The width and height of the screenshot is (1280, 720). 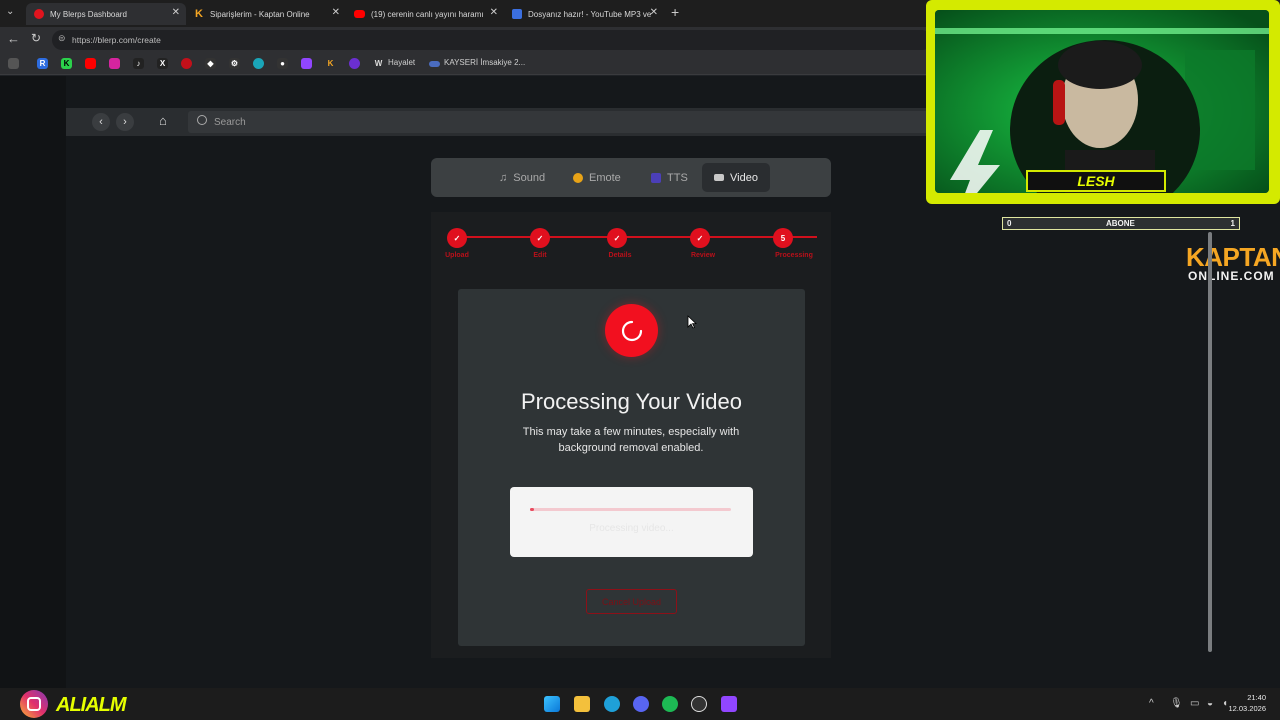 What do you see at coordinates (783, 238) in the screenshot?
I see `step-processing-number: 5` at bounding box center [783, 238].